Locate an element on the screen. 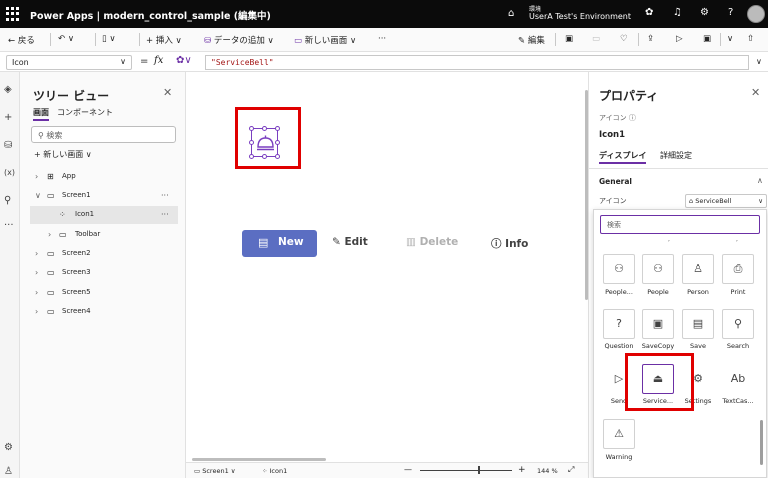  tab-display: ディスプレイ is located at coordinates (623, 157).